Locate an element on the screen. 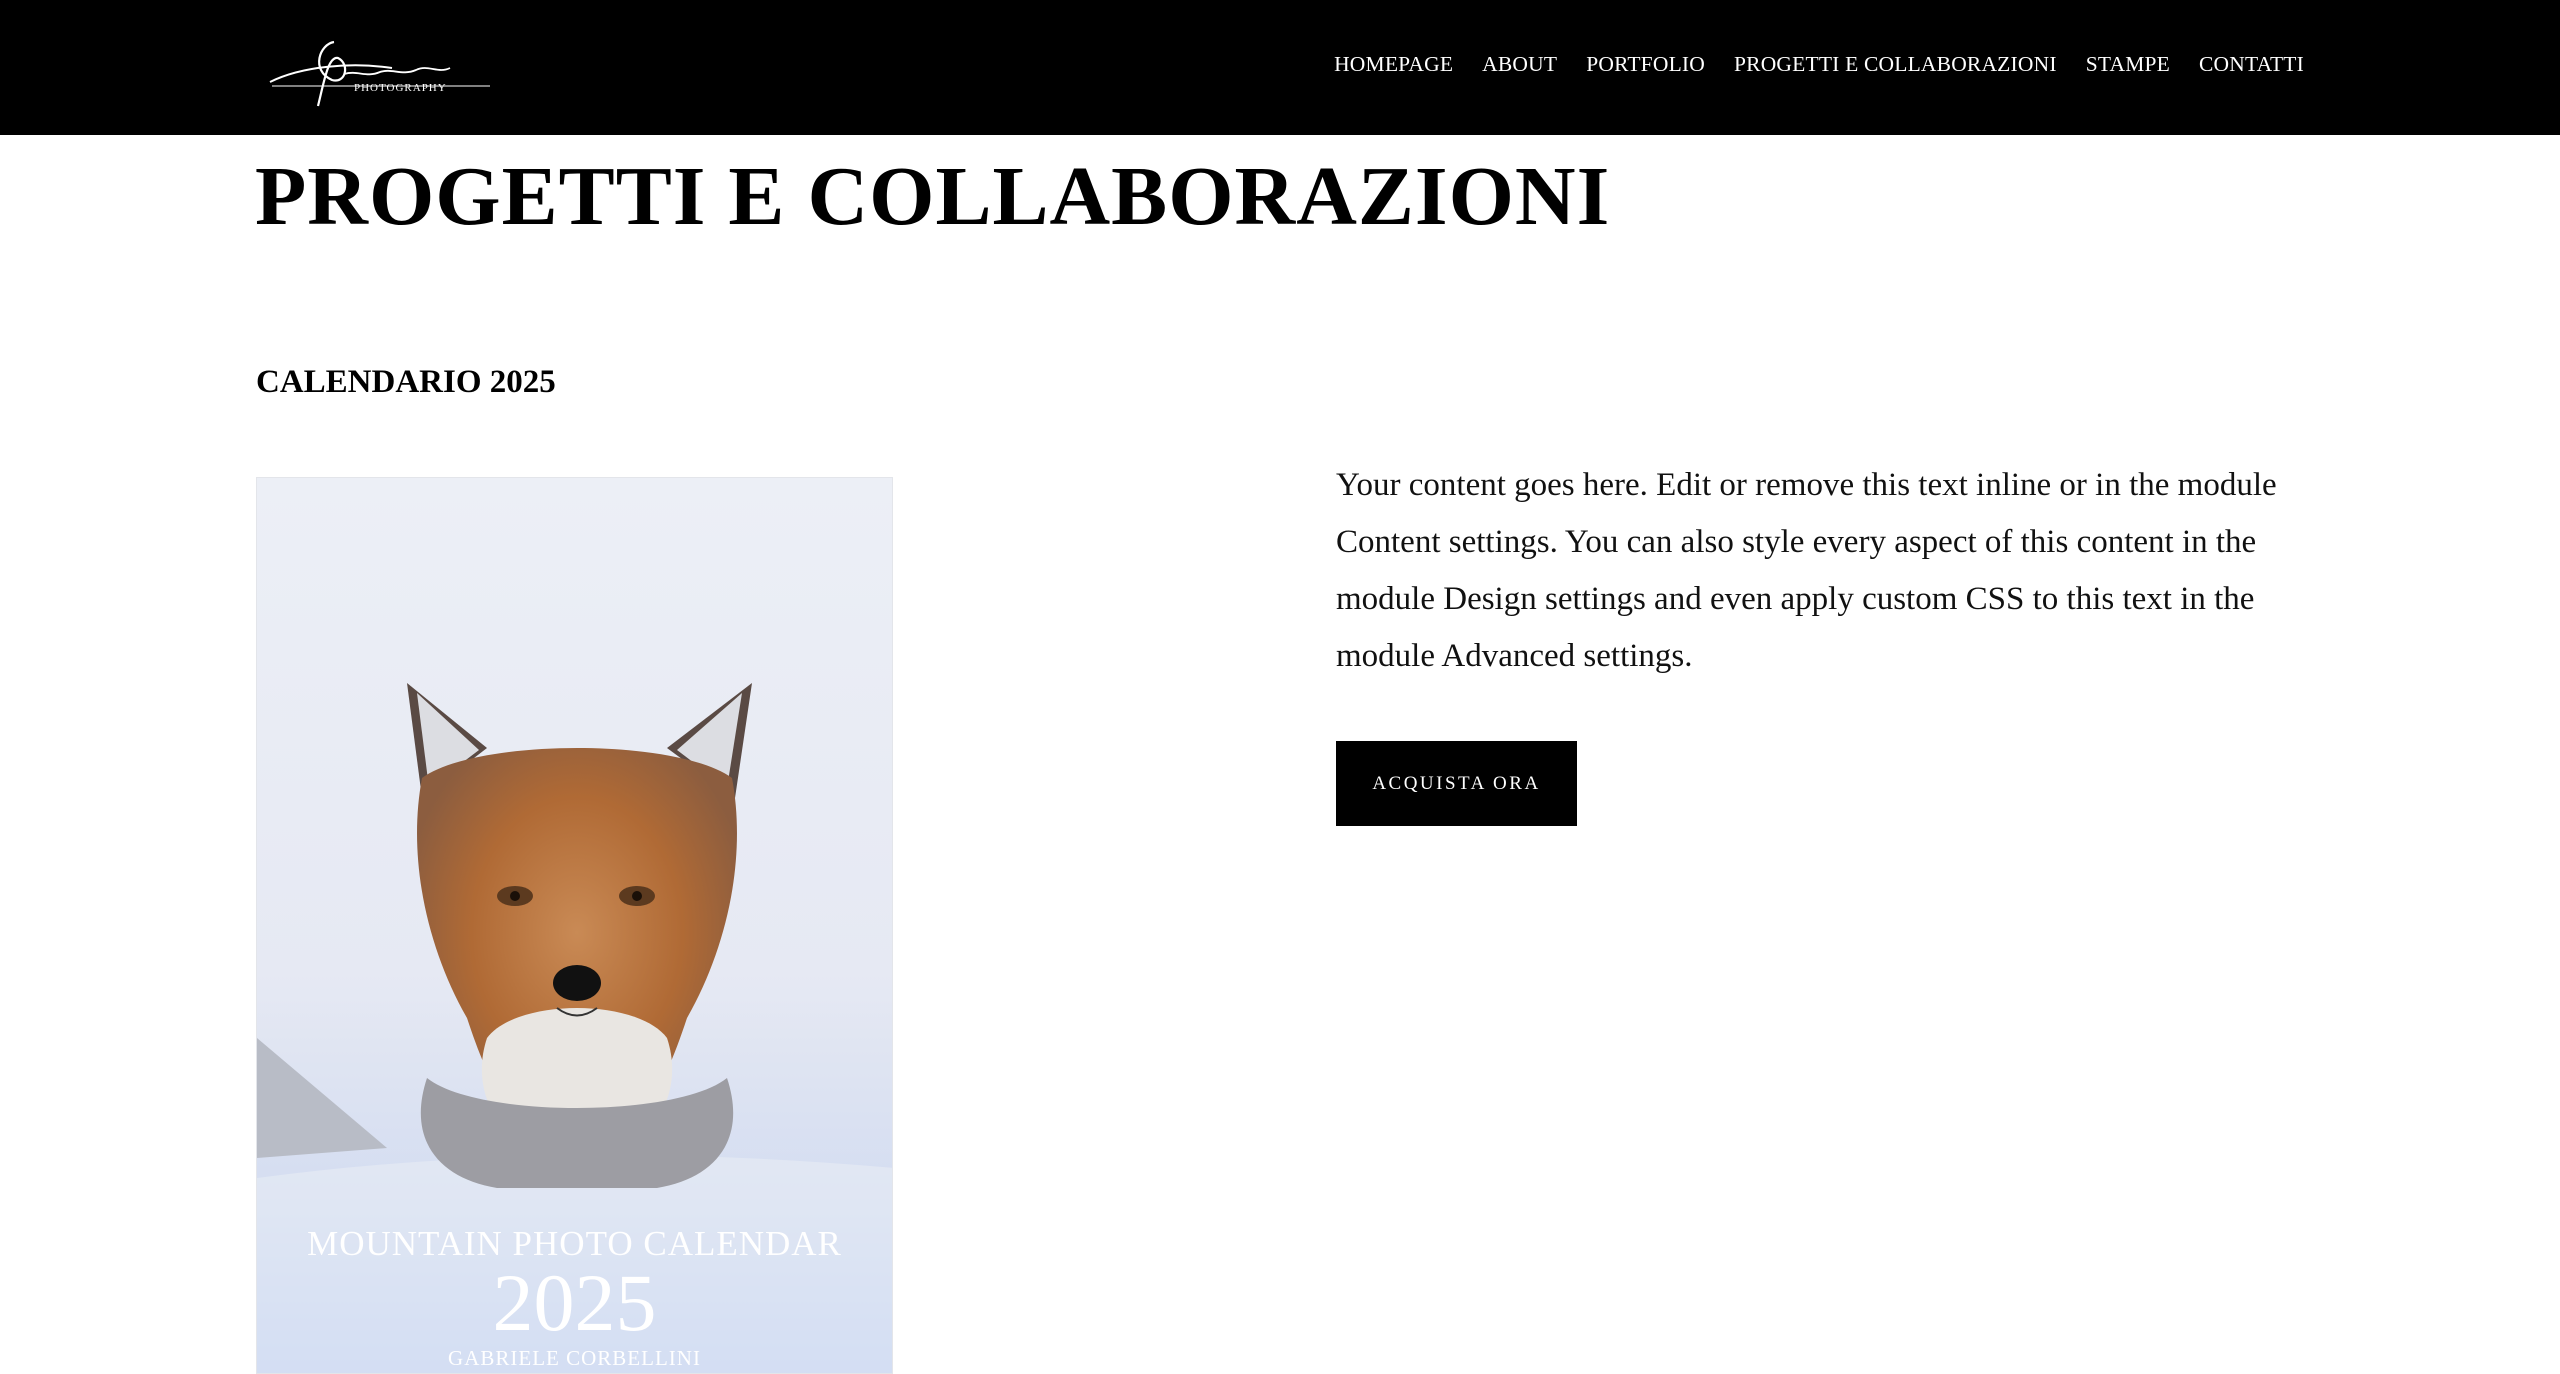 The width and height of the screenshot is (2560, 1374). section-title: CALENDARIO 2025 is located at coordinates (406, 382).